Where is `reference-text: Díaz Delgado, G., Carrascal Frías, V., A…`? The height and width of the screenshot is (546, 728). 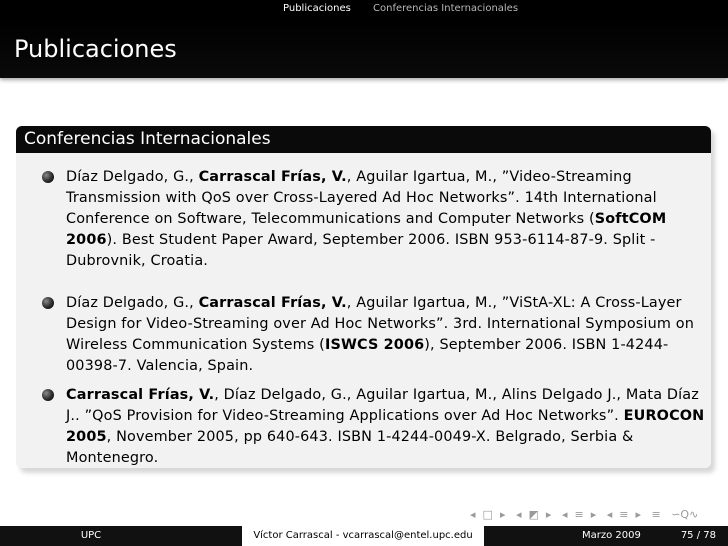 reference-text: Díaz Delgado, G., Carrascal Frías, V., A… is located at coordinates (380, 334).